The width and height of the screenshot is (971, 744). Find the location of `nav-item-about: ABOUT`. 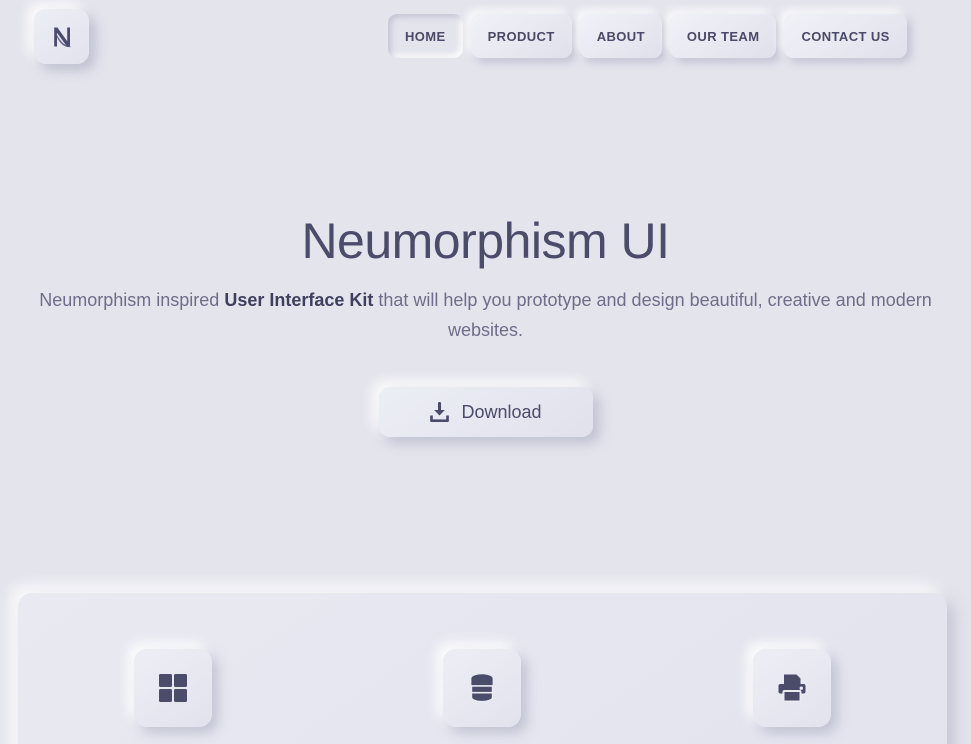

nav-item-about: ABOUT is located at coordinates (620, 36).